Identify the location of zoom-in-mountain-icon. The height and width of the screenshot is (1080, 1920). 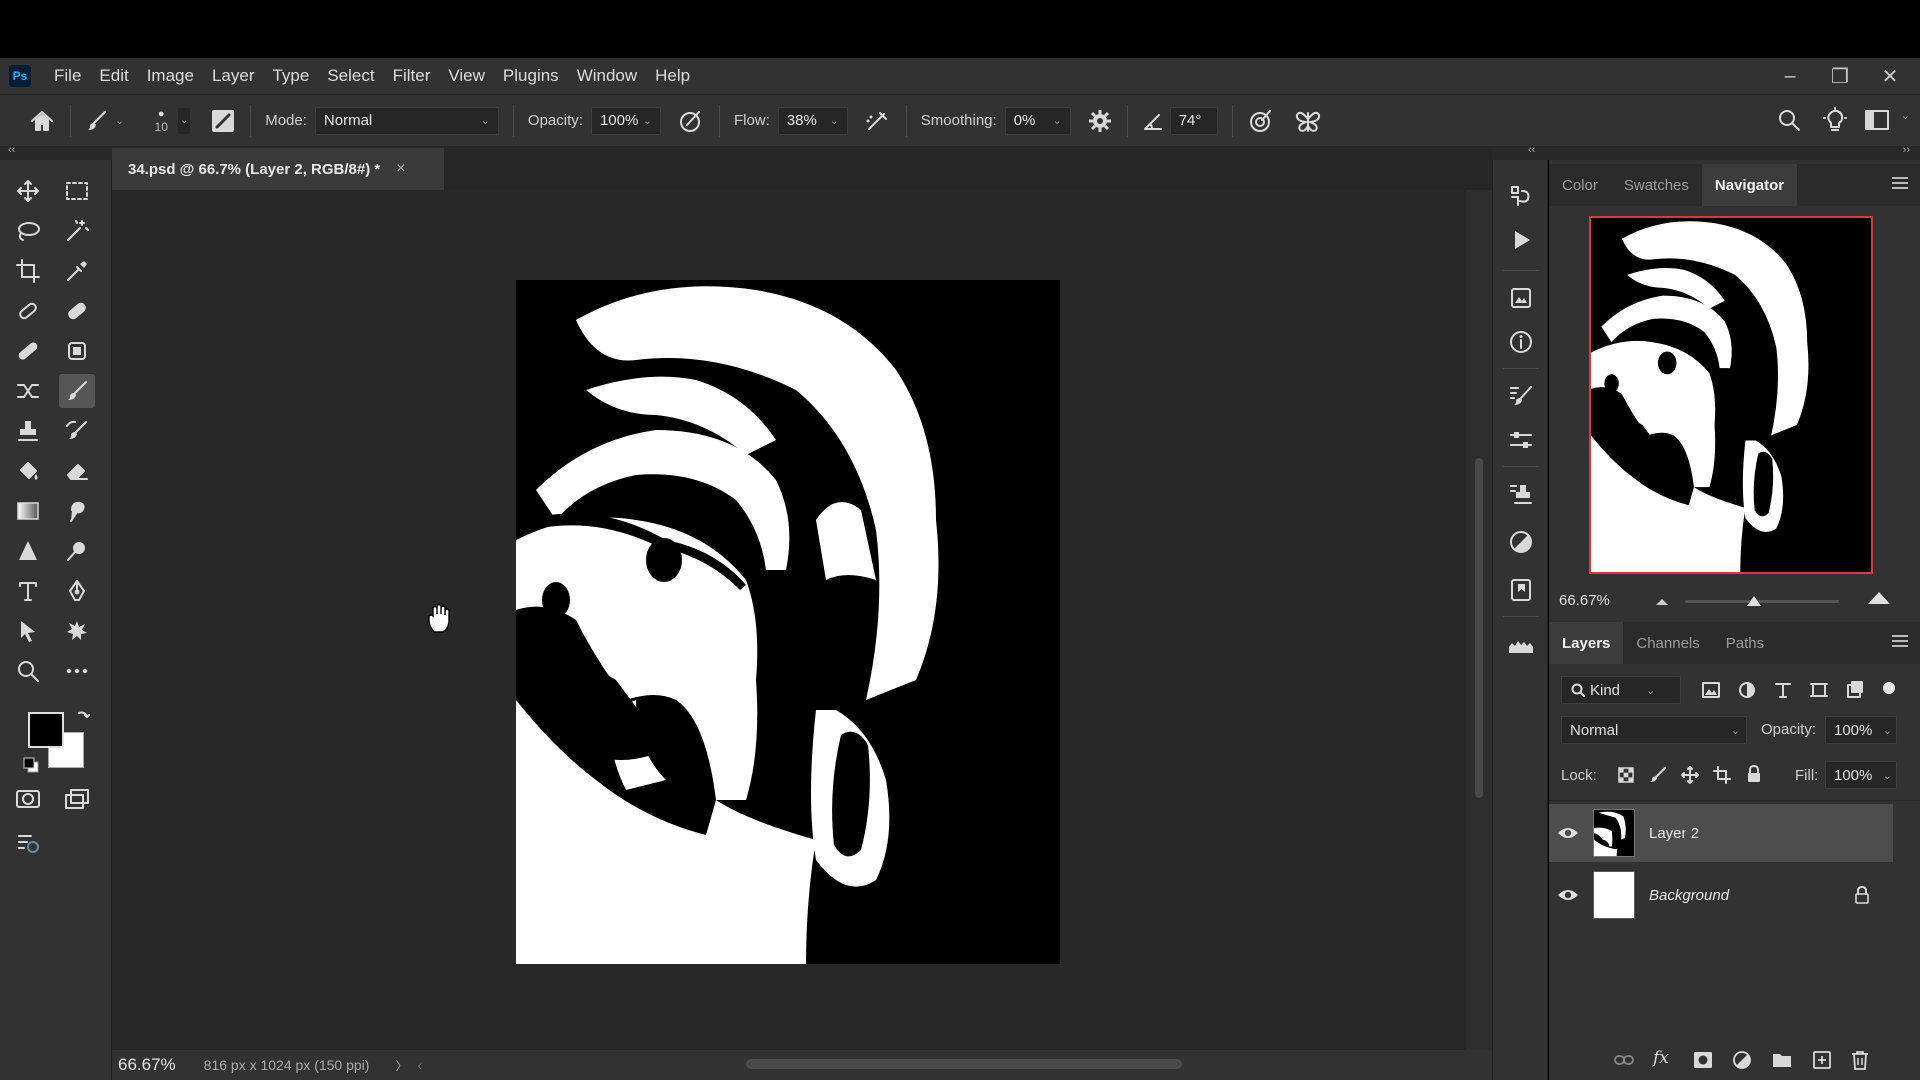
(1879, 598).